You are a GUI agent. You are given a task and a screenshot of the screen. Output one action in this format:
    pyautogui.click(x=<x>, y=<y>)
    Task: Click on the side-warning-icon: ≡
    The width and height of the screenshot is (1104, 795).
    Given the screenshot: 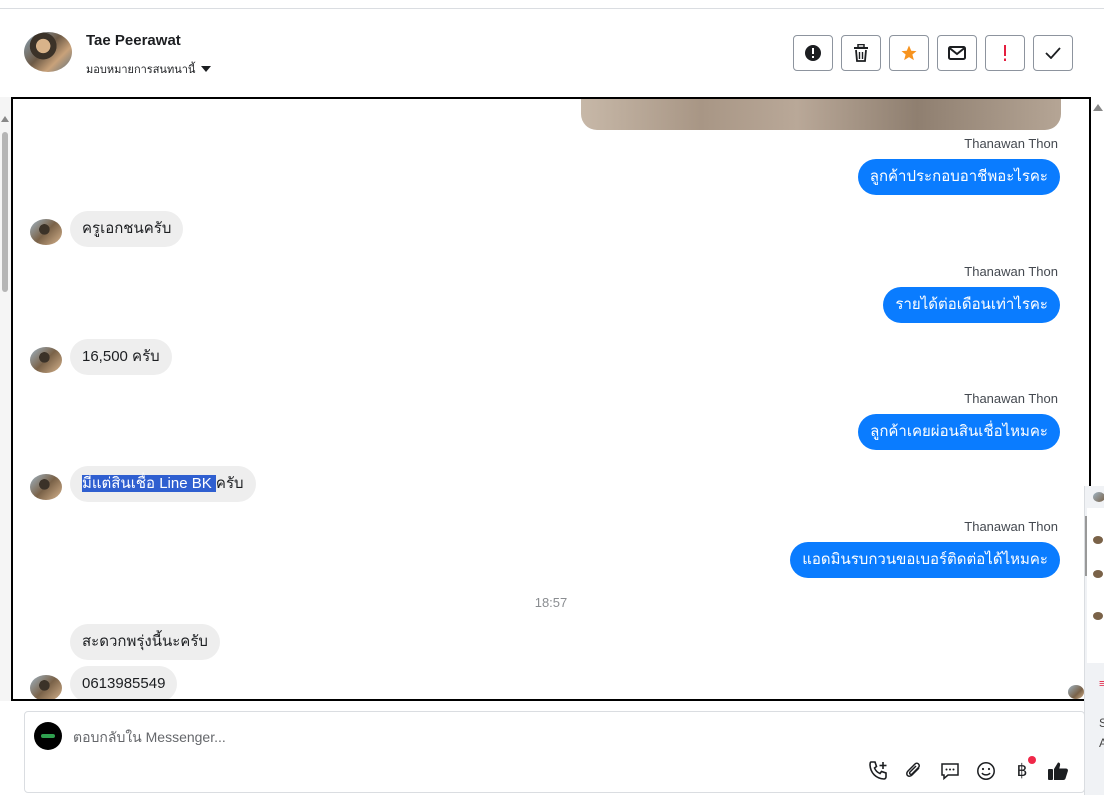 What is the action you would take?
    pyautogui.click(x=1101, y=684)
    